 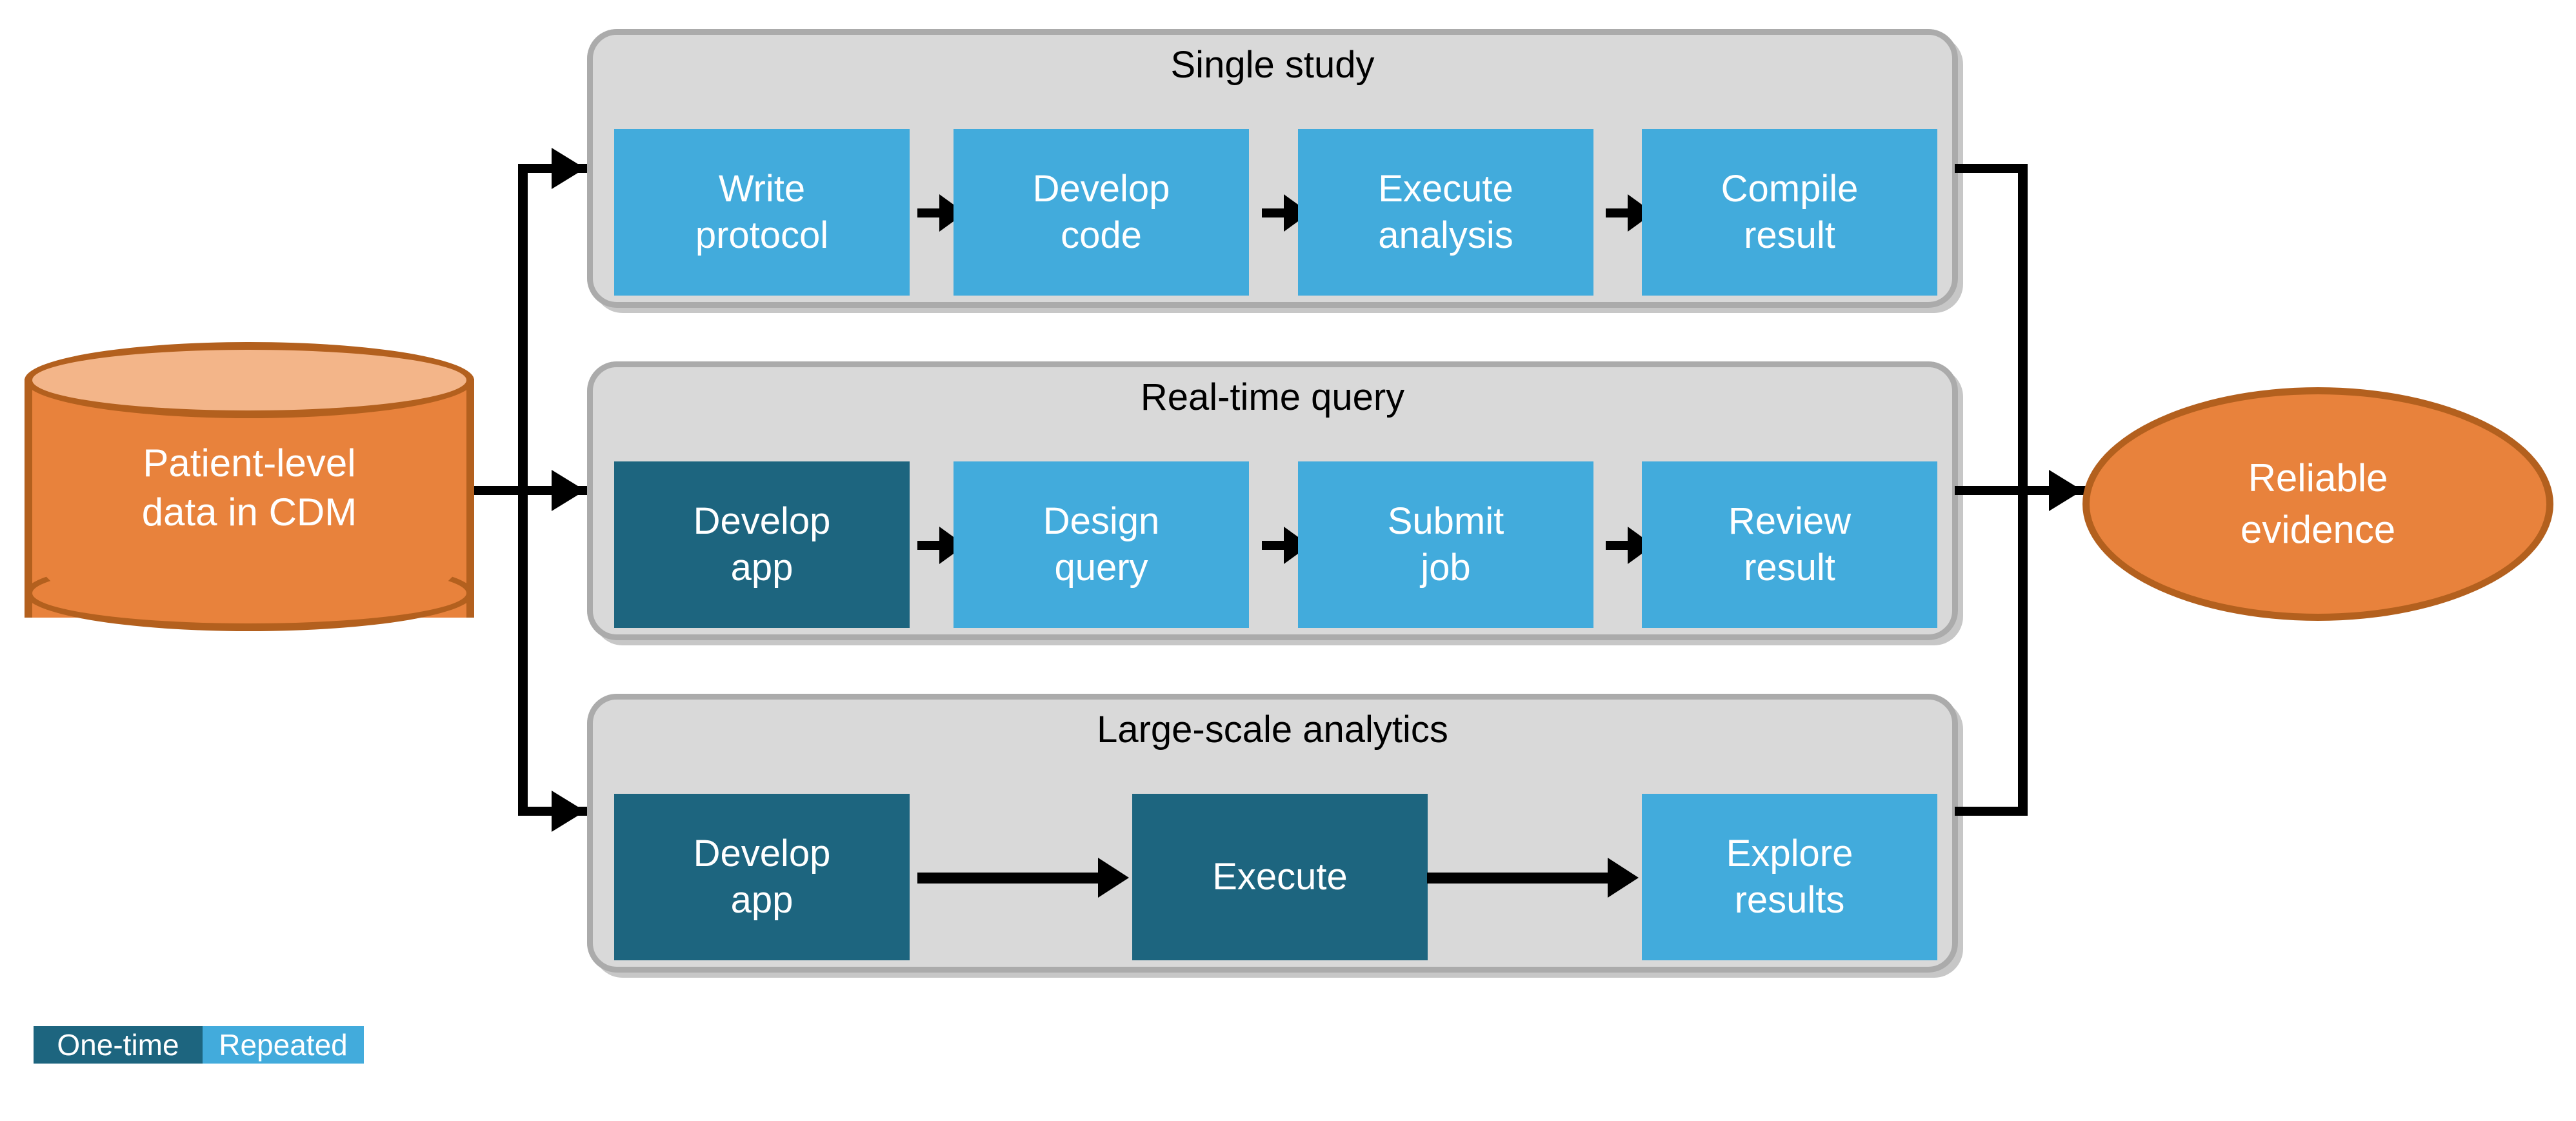 What do you see at coordinates (1536, 878) in the screenshot?
I see `arrow-step2-to-step3` at bounding box center [1536, 878].